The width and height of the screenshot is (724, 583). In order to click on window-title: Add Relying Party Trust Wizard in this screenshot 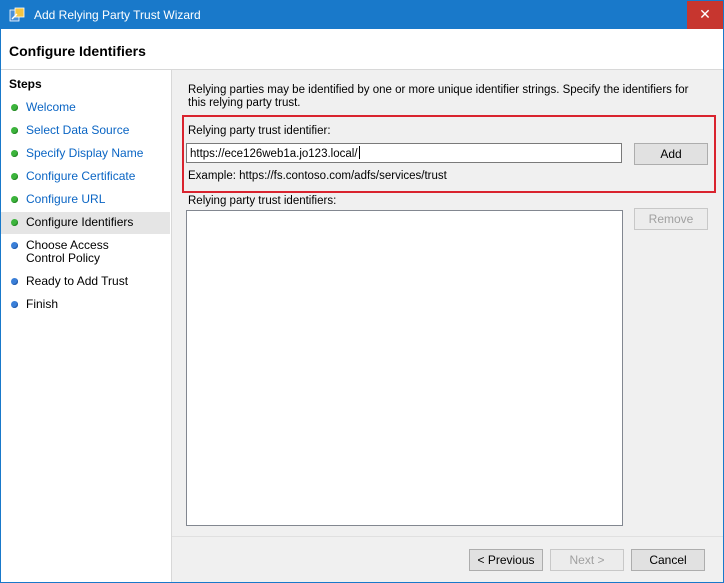, I will do `click(117, 15)`.